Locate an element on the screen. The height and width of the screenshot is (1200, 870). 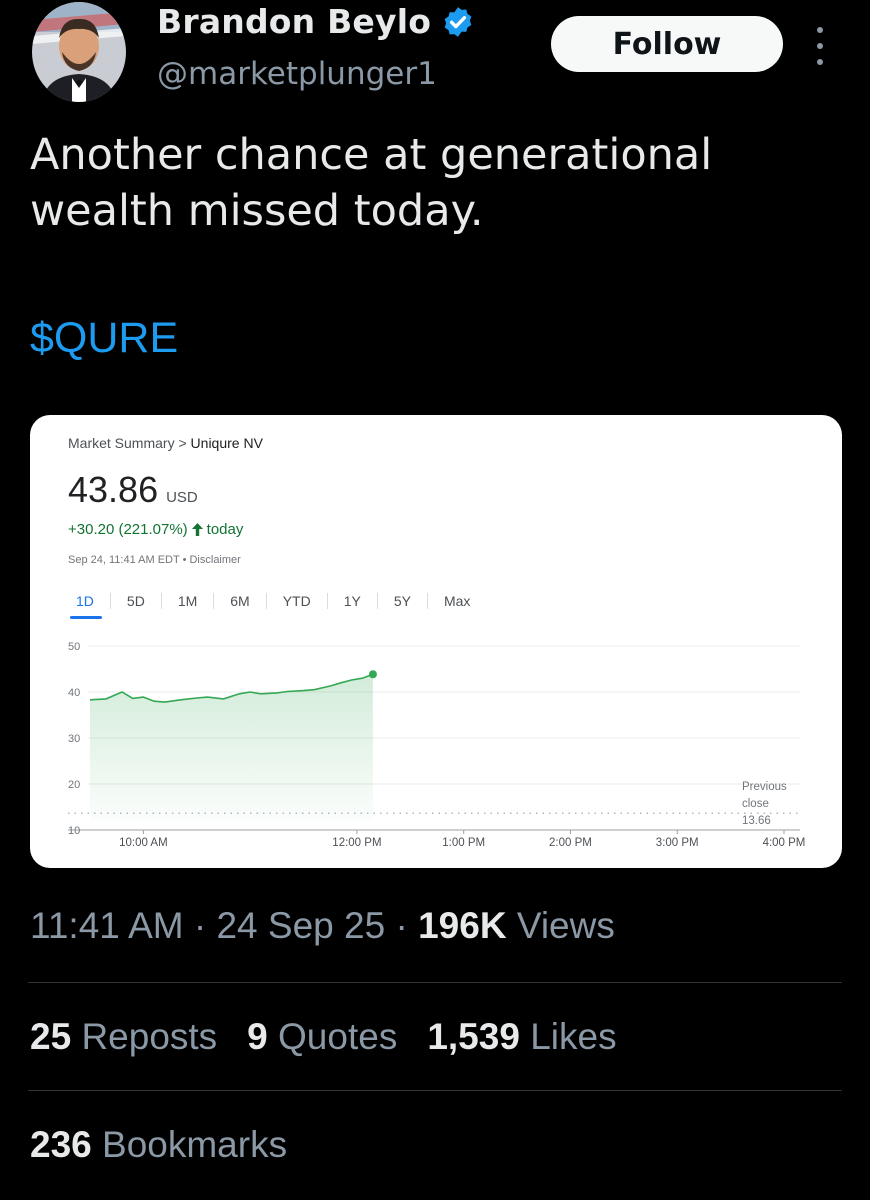
range-tab-5y: 5Y is located at coordinates (401, 601).